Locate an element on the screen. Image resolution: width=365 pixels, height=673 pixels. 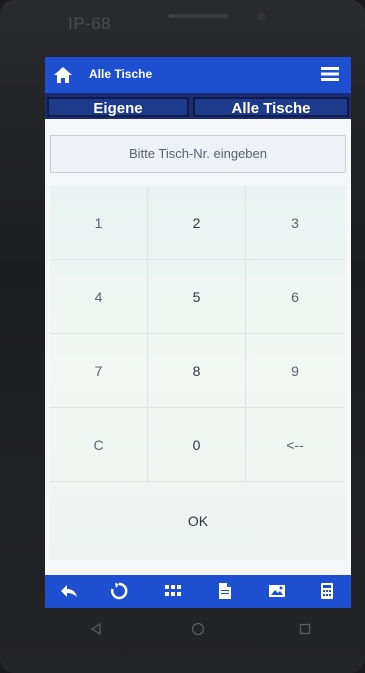
system-nav-bar is located at coordinates (198, 630).